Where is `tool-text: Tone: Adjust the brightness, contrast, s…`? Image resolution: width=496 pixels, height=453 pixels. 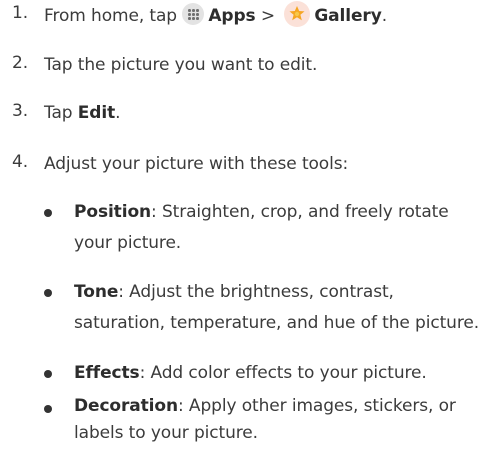
tool-text: Tone: Adjust the brightness, contrast, s… is located at coordinates (281, 308).